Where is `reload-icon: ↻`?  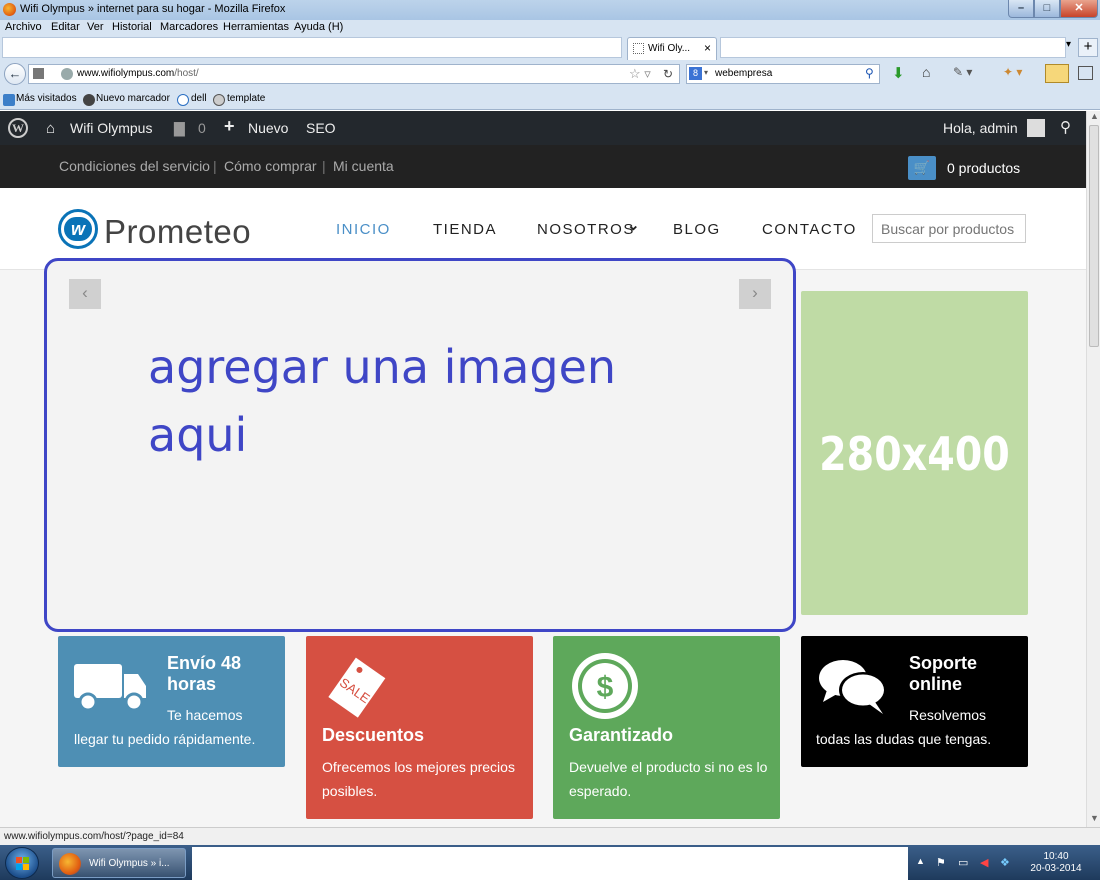
reload-icon: ↻ is located at coordinates (668, 74).